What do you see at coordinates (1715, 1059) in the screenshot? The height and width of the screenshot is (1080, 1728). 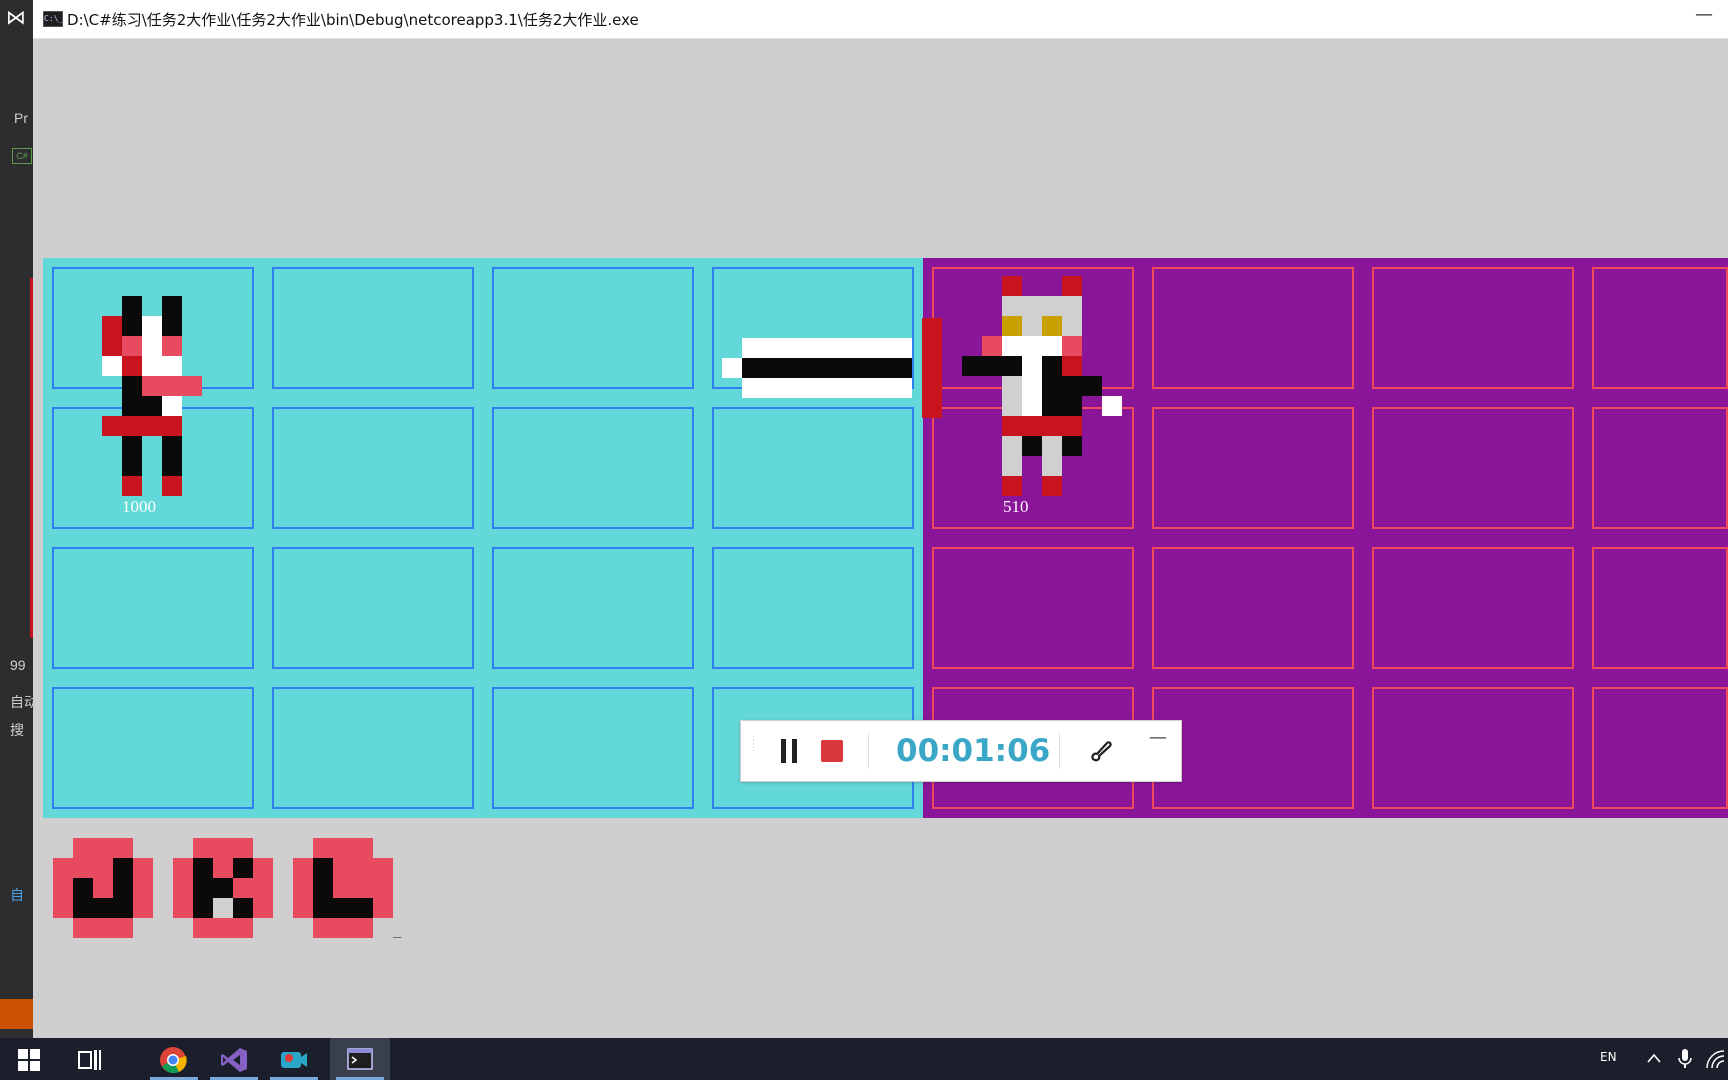 I see `wifi-icon` at bounding box center [1715, 1059].